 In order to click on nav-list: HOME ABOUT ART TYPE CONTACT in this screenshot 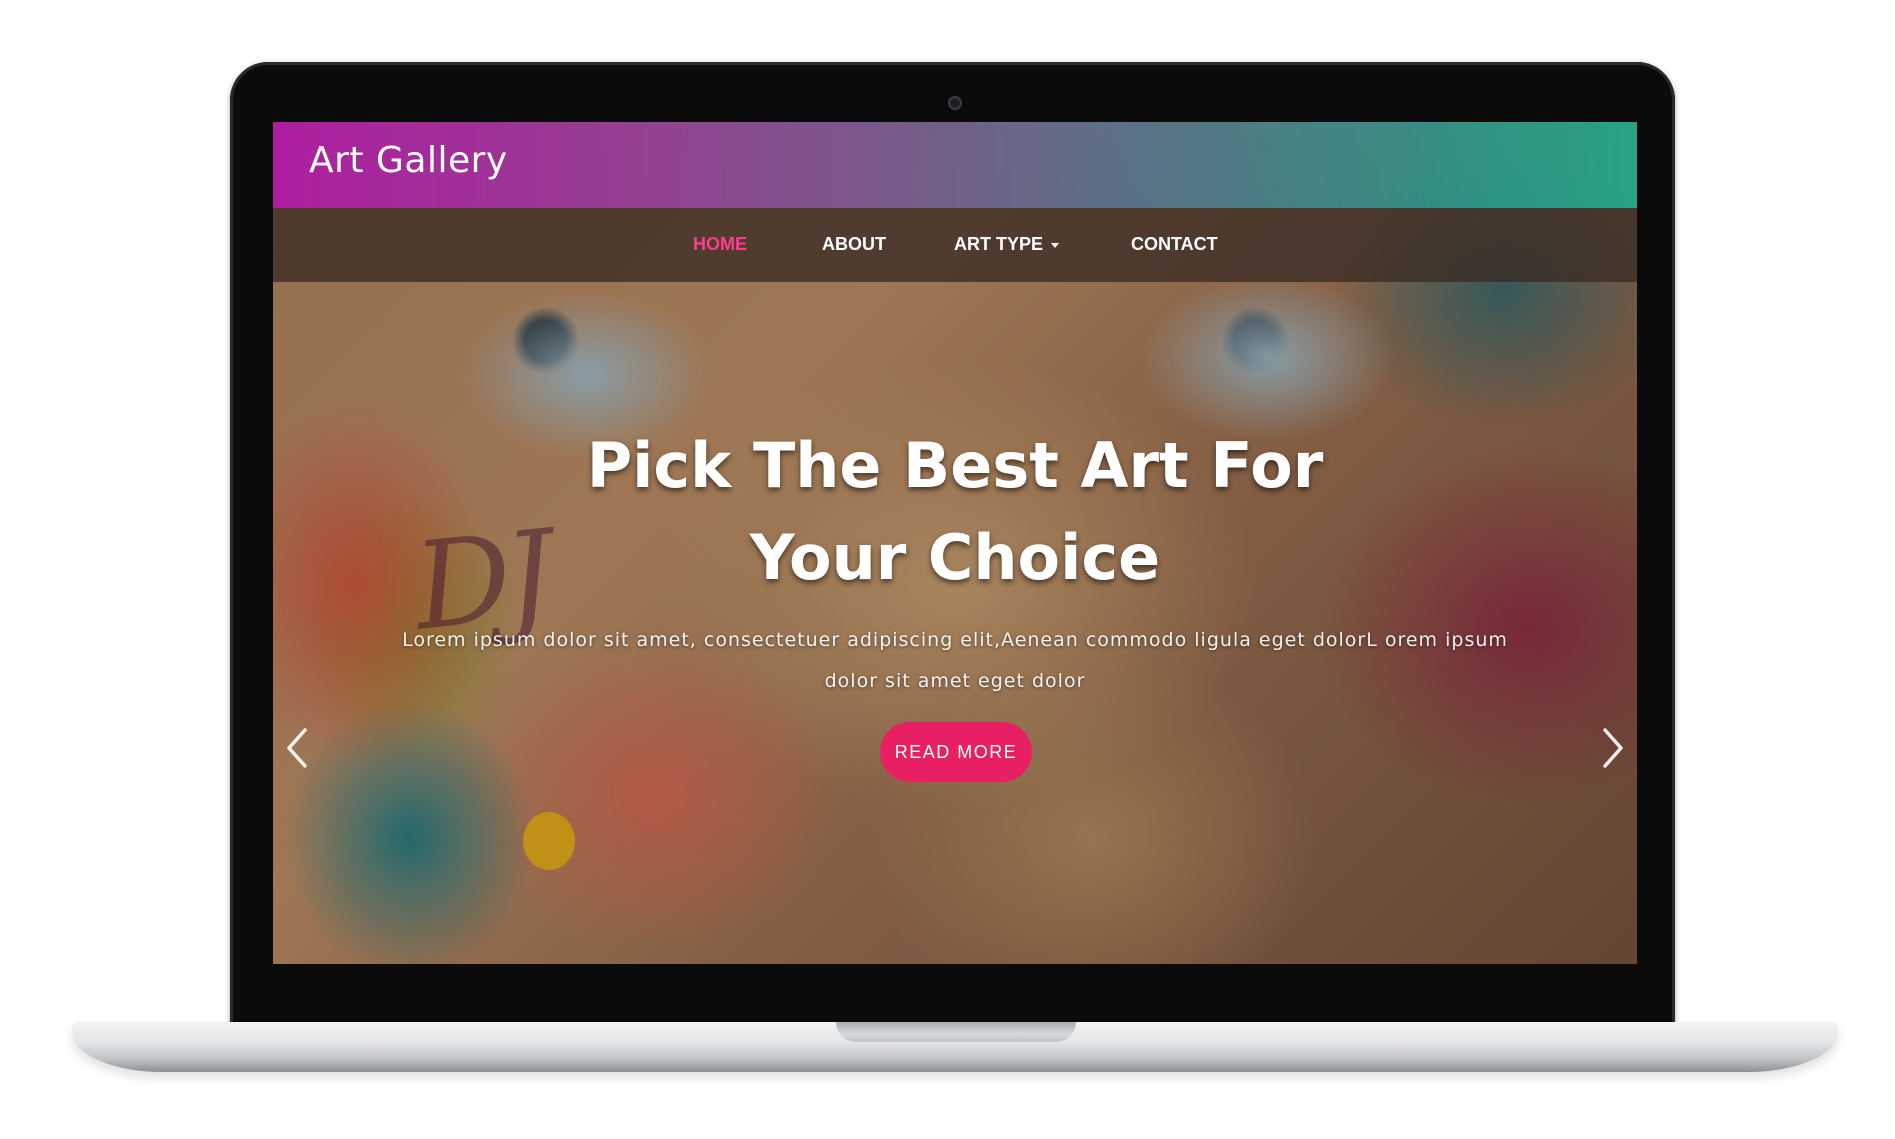, I will do `click(955, 245)`.